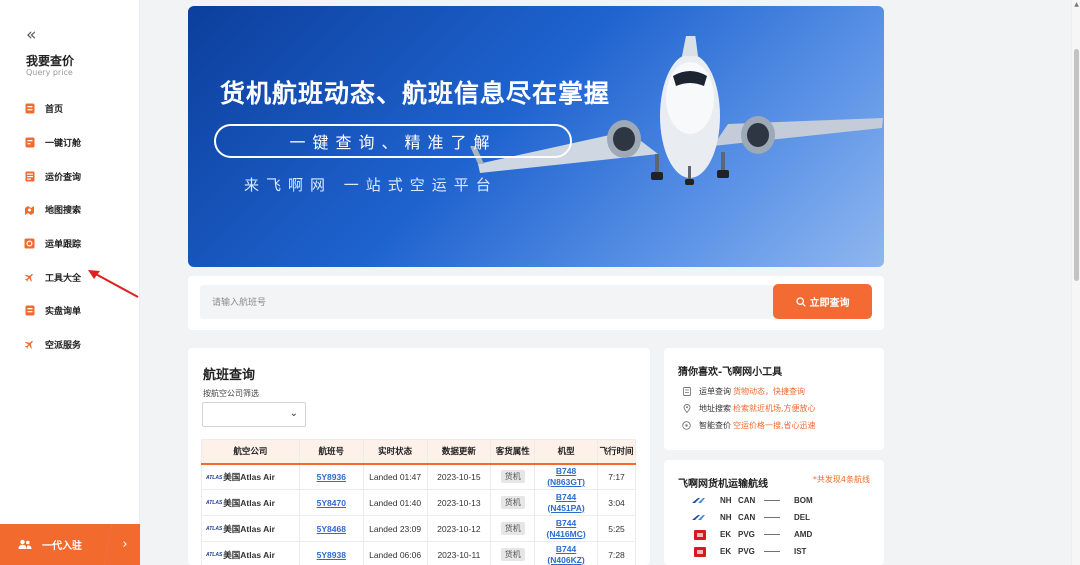 The height and width of the screenshot is (565, 1080). Describe the element at coordinates (29, 243) in the screenshot. I see `waybill-track-icon` at that location.